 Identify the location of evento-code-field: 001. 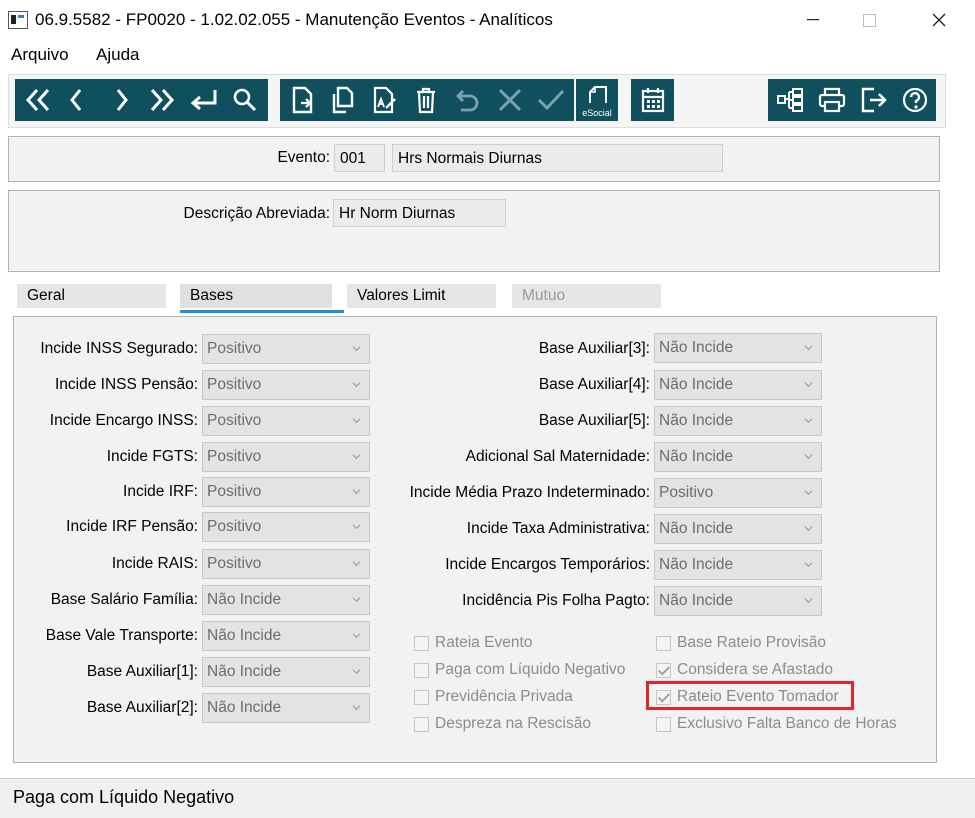
(359, 158).